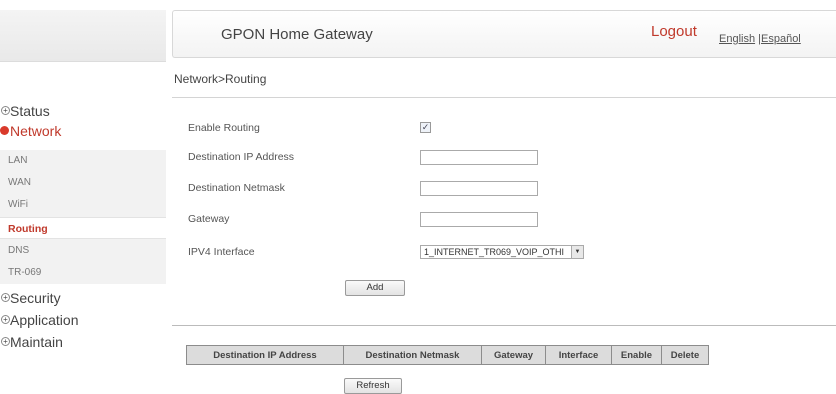 Image resolution: width=836 pixels, height=394 pixels. What do you see at coordinates (375, 288) in the screenshot?
I see `add-button: Add` at bounding box center [375, 288].